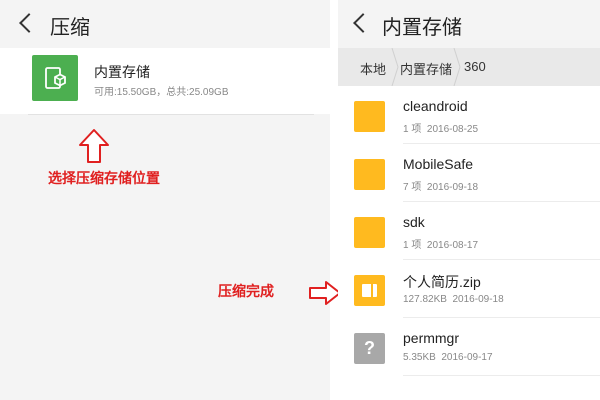 This screenshot has width=600, height=400. What do you see at coordinates (442, 282) in the screenshot?
I see `file-name: 个人简历.zip` at bounding box center [442, 282].